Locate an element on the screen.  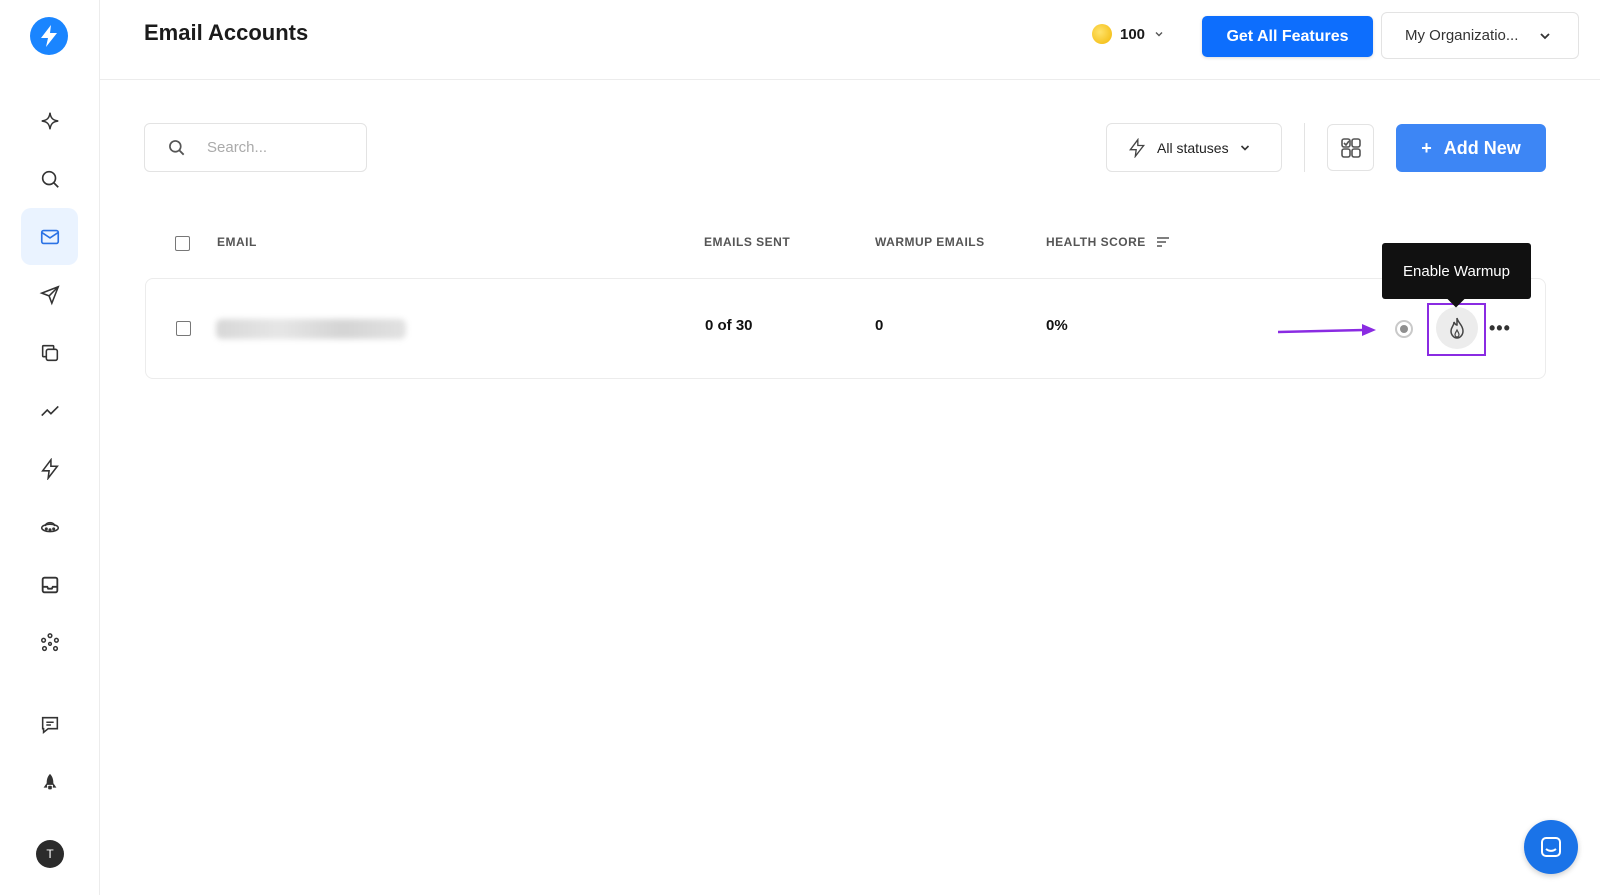
account-status-indicator is located at coordinates (1404, 329).